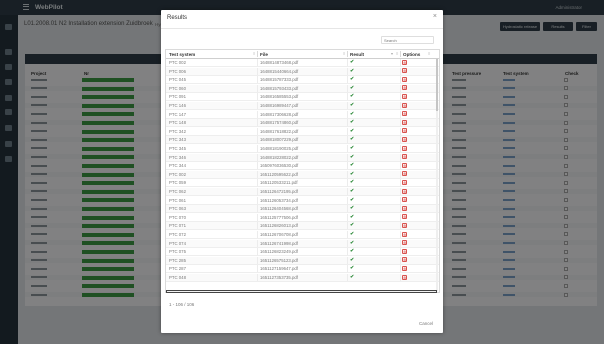 This screenshot has width=604, height=344. I want to click on horizontal-scrollbar, so click(301, 291).